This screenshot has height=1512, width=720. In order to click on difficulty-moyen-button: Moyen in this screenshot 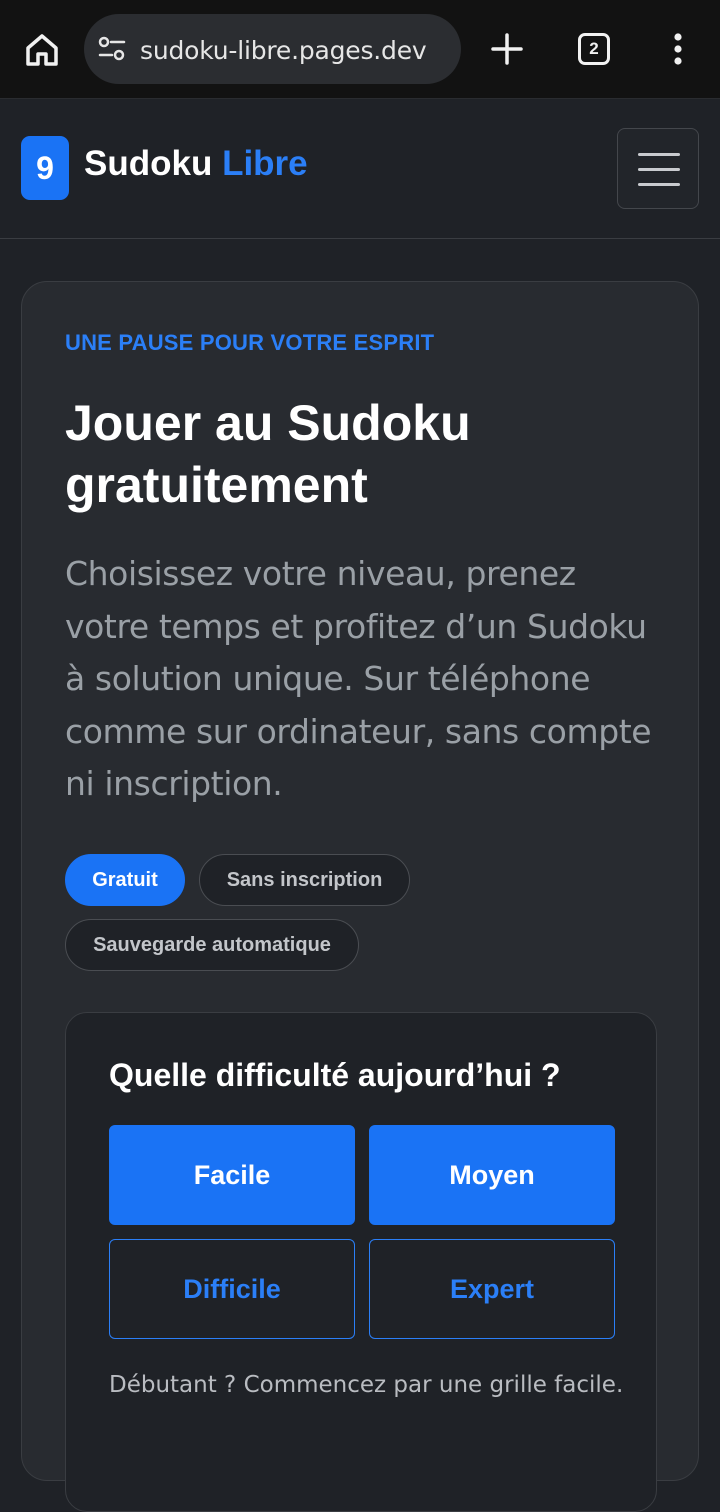, I will do `click(492, 1175)`.